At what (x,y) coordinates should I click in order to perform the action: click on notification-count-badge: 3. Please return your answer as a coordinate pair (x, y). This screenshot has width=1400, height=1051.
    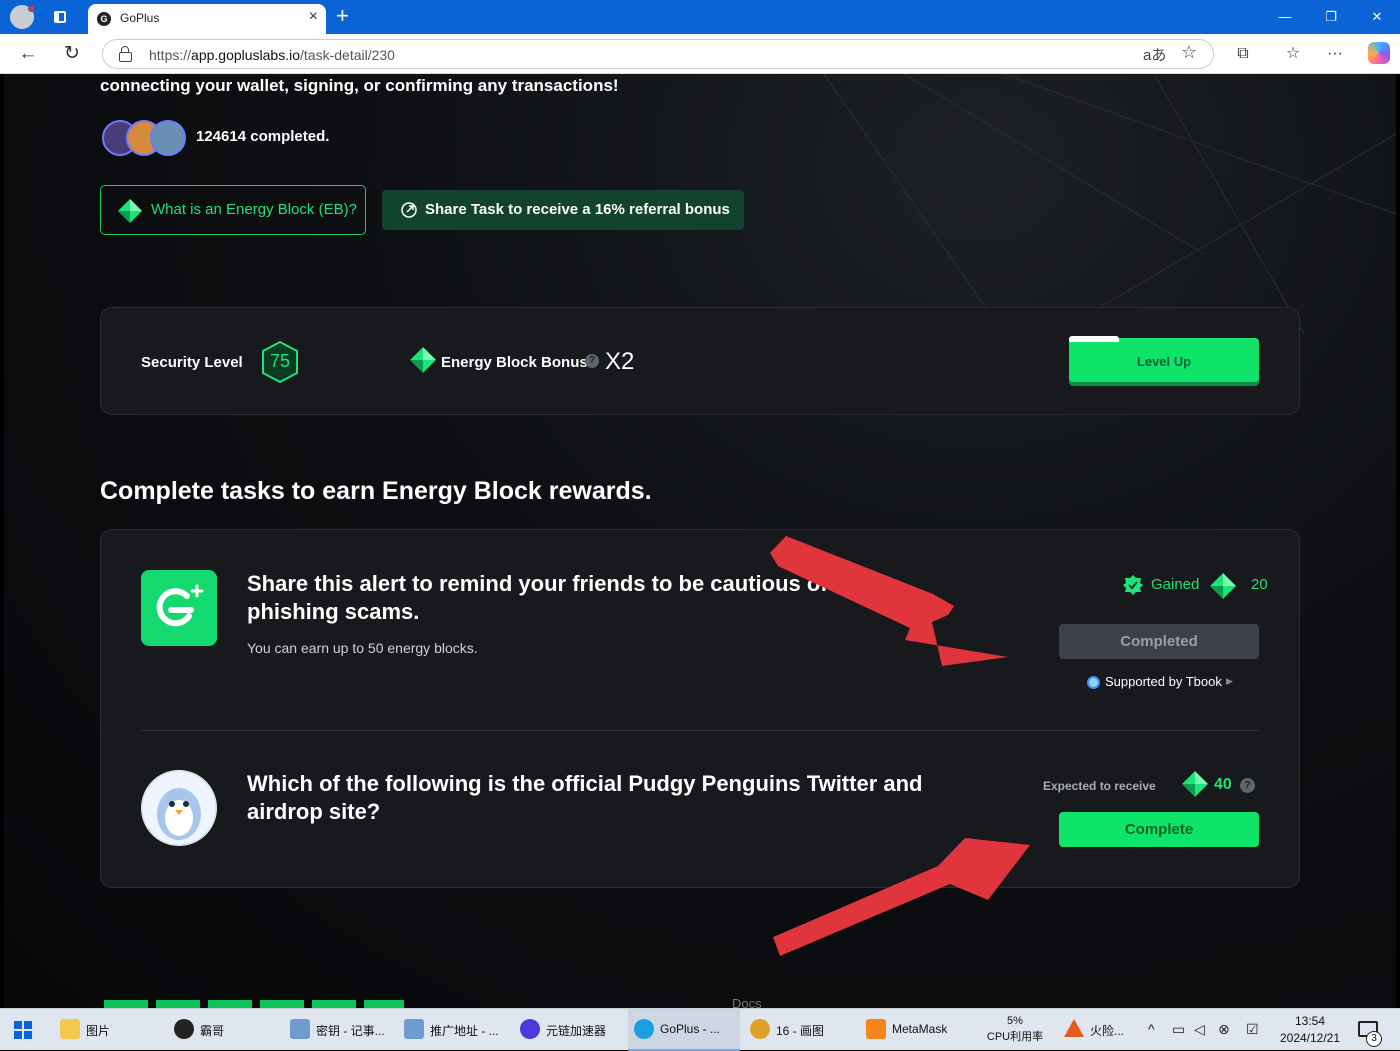
    Looking at the image, I should click on (1374, 1039).